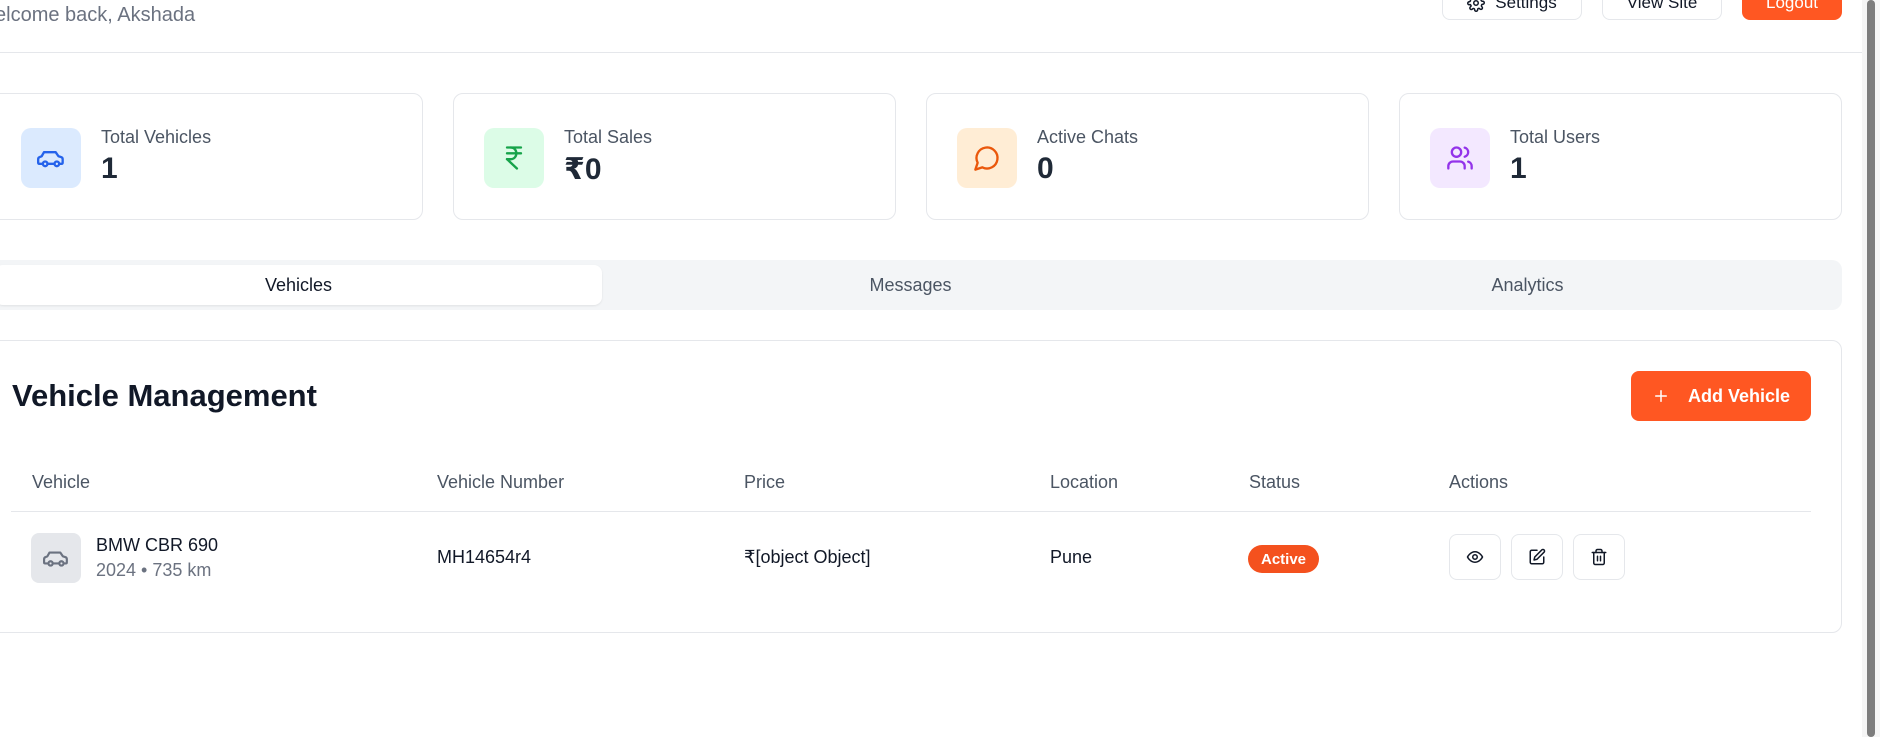  I want to click on stat-card-total-users: Total Users 1, so click(1620, 156).